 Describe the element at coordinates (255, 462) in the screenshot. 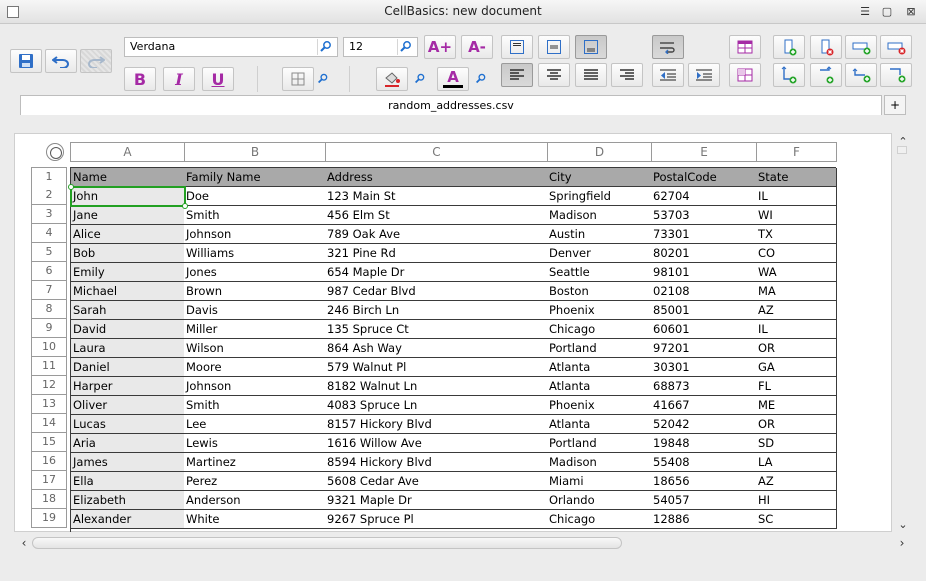

I see `table-cell: Martinez` at that location.